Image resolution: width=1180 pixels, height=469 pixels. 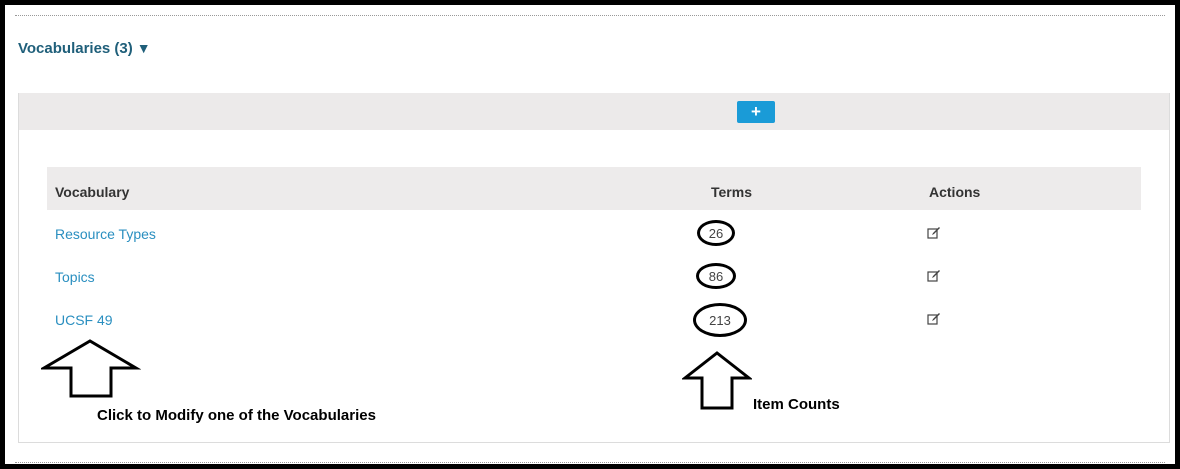 I want to click on header-vocabulary: Vocabulary, so click(x=92, y=192).